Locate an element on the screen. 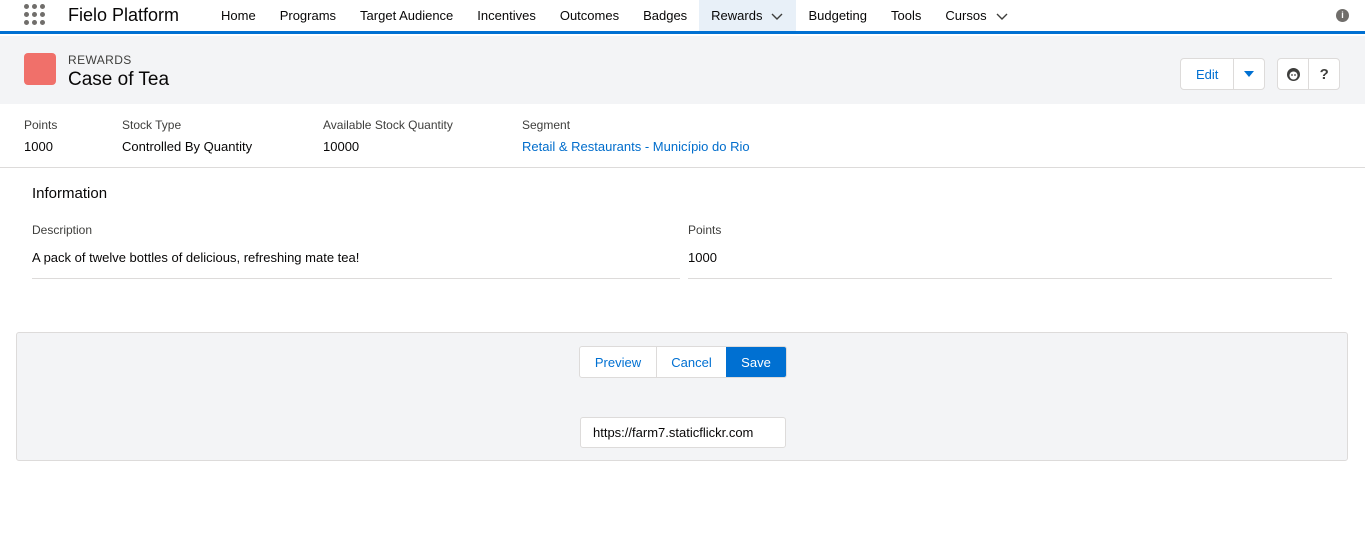 Image resolution: width=1365 pixels, height=557 pixels. app-launcher-icon is located at coordinates (24, 15).